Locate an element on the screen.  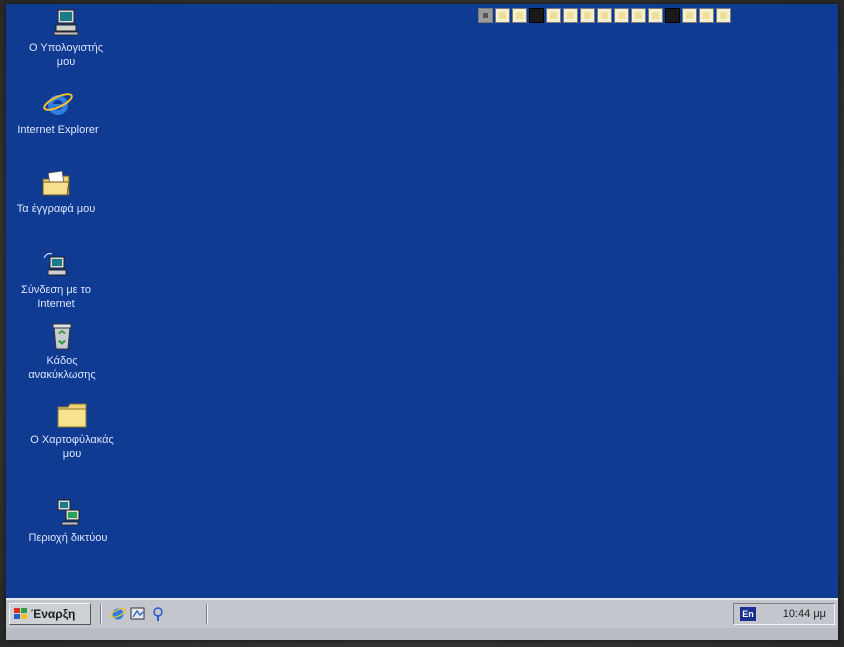
desktop-icon-label: Internet Explorer is located at coordinates (58, 130).